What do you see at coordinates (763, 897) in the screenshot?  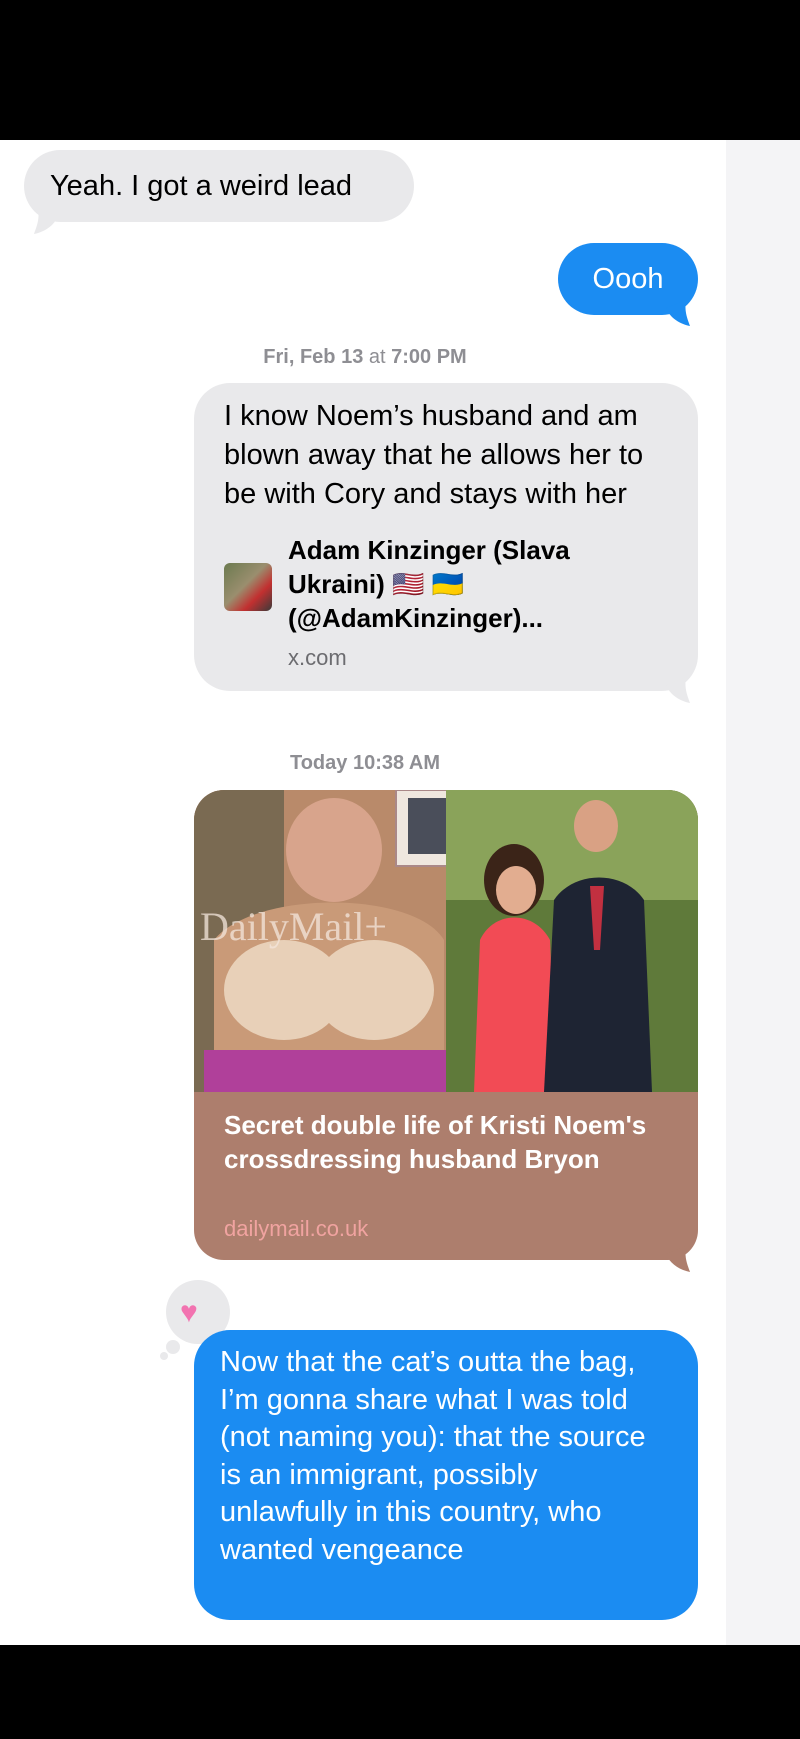 I see `scroll-edge` at bounding box center [763, 897].